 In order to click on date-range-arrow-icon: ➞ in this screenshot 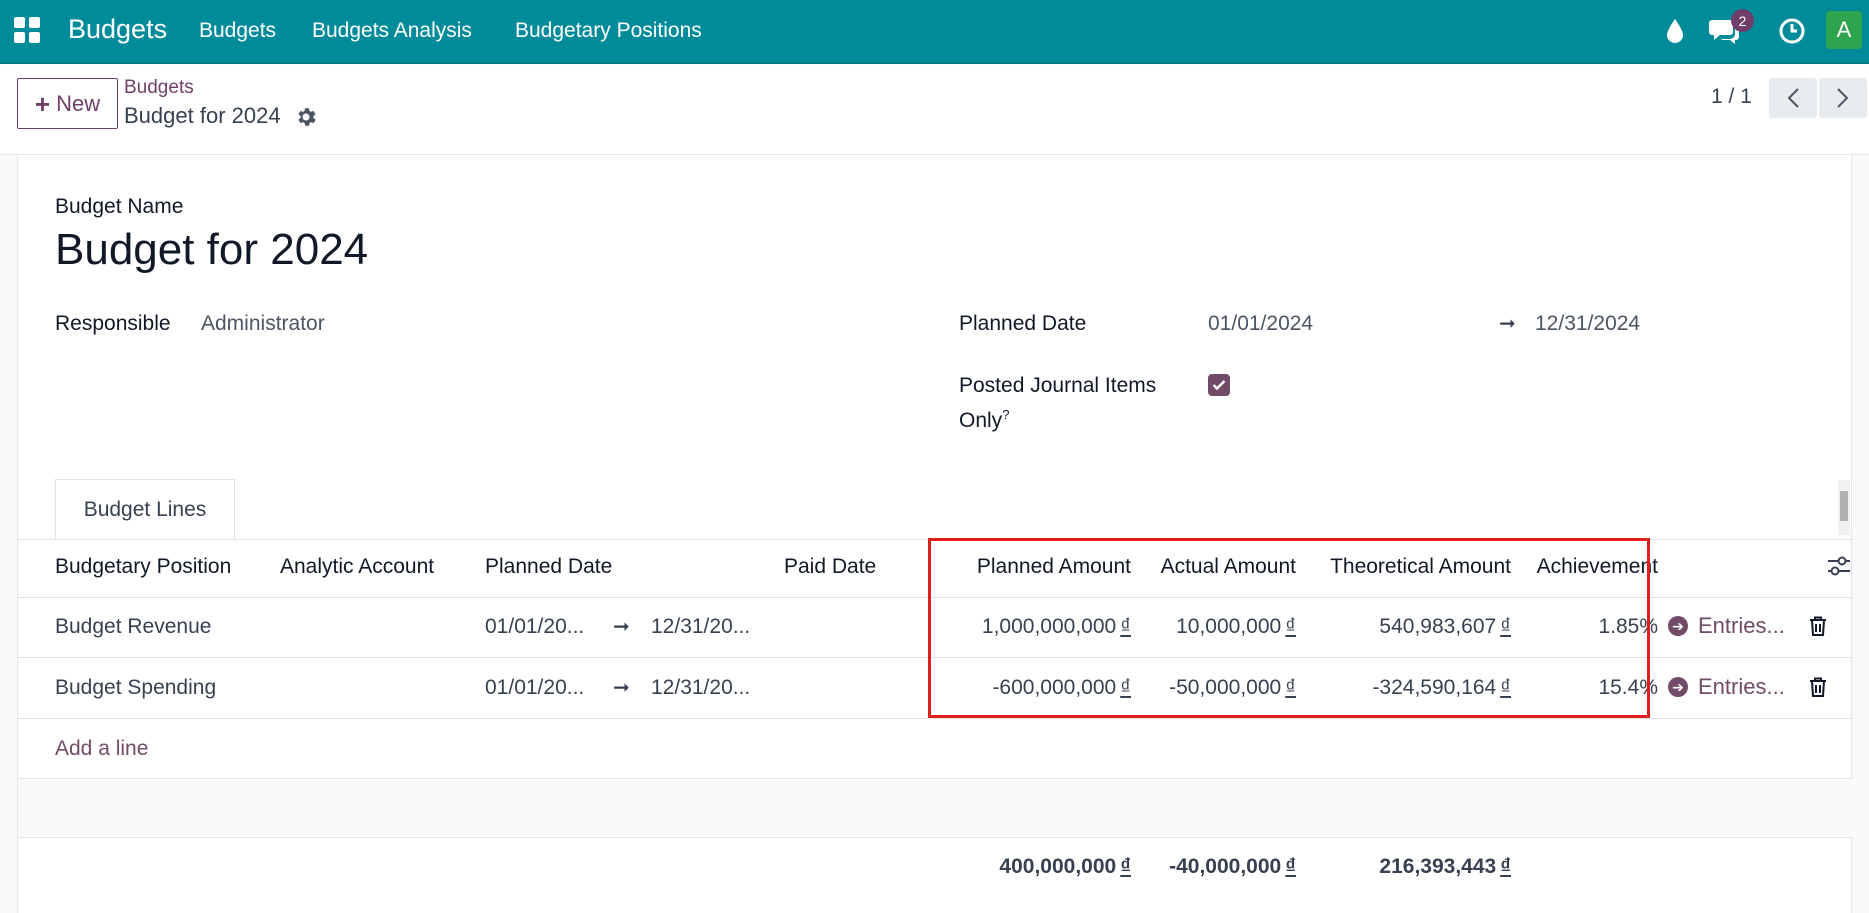, I will do `click(1507, 324)`.